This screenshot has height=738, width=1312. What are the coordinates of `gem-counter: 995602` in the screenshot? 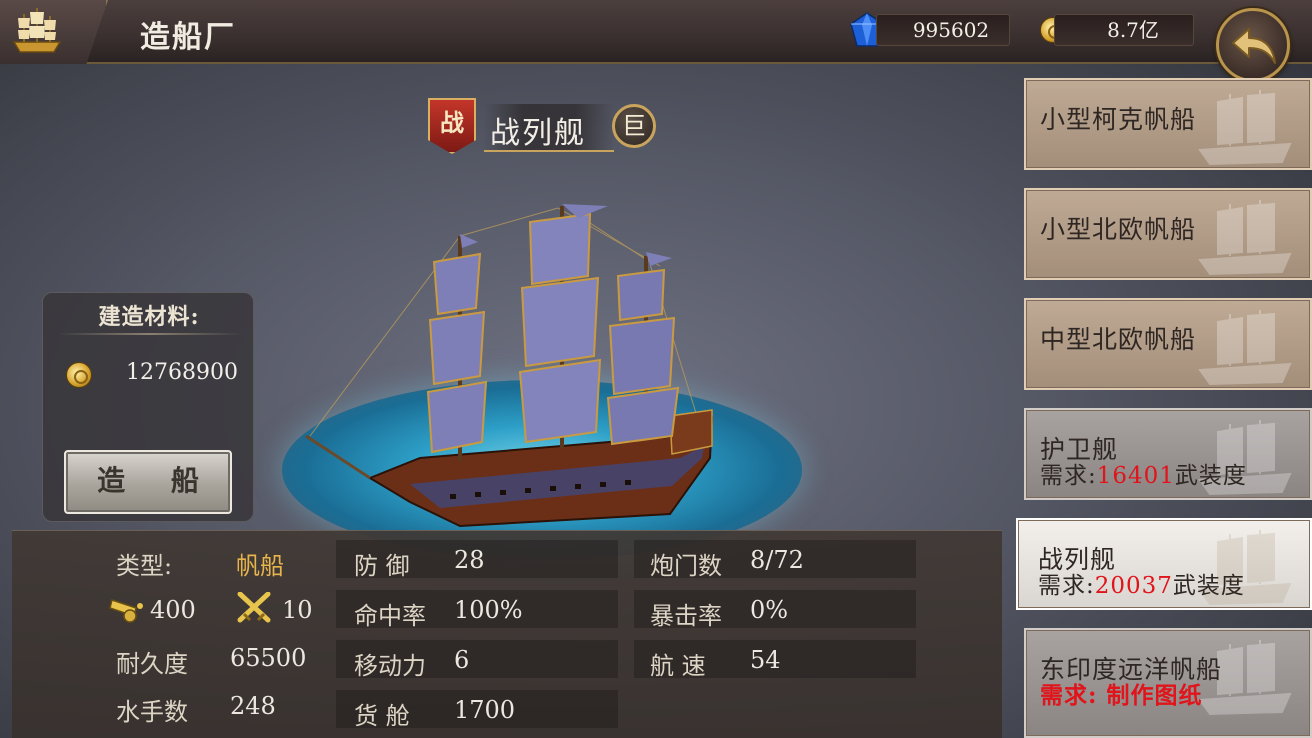 It's located at (943, 30).